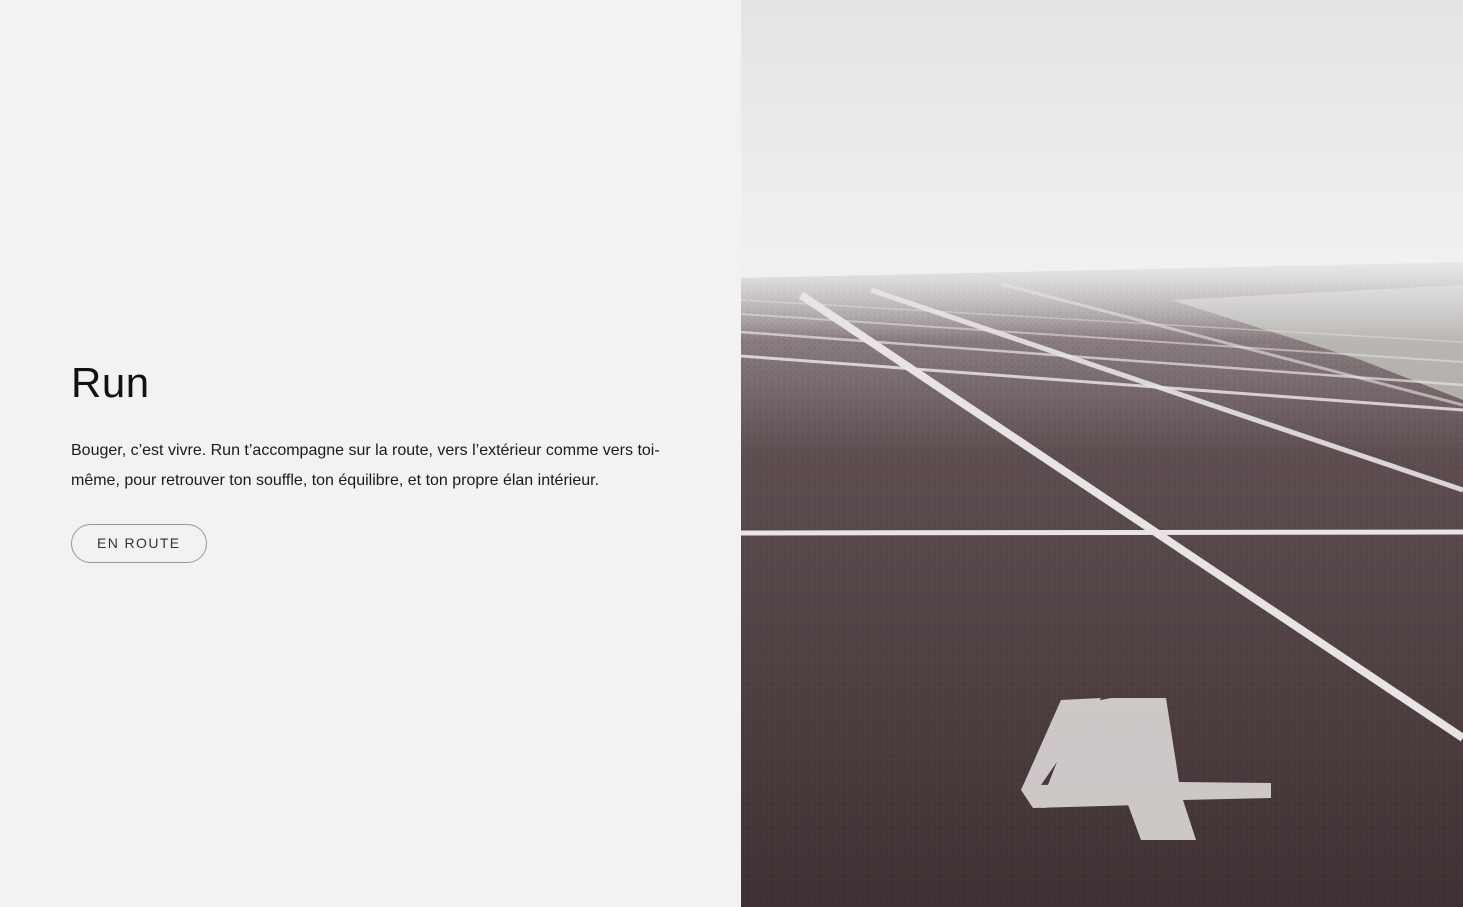 The width and height of the screenshot is (1463, 907). What do you see at coordinates (110, 382) in the screenshot?
I see `page-title: Run` at bounding box center [110, 382].